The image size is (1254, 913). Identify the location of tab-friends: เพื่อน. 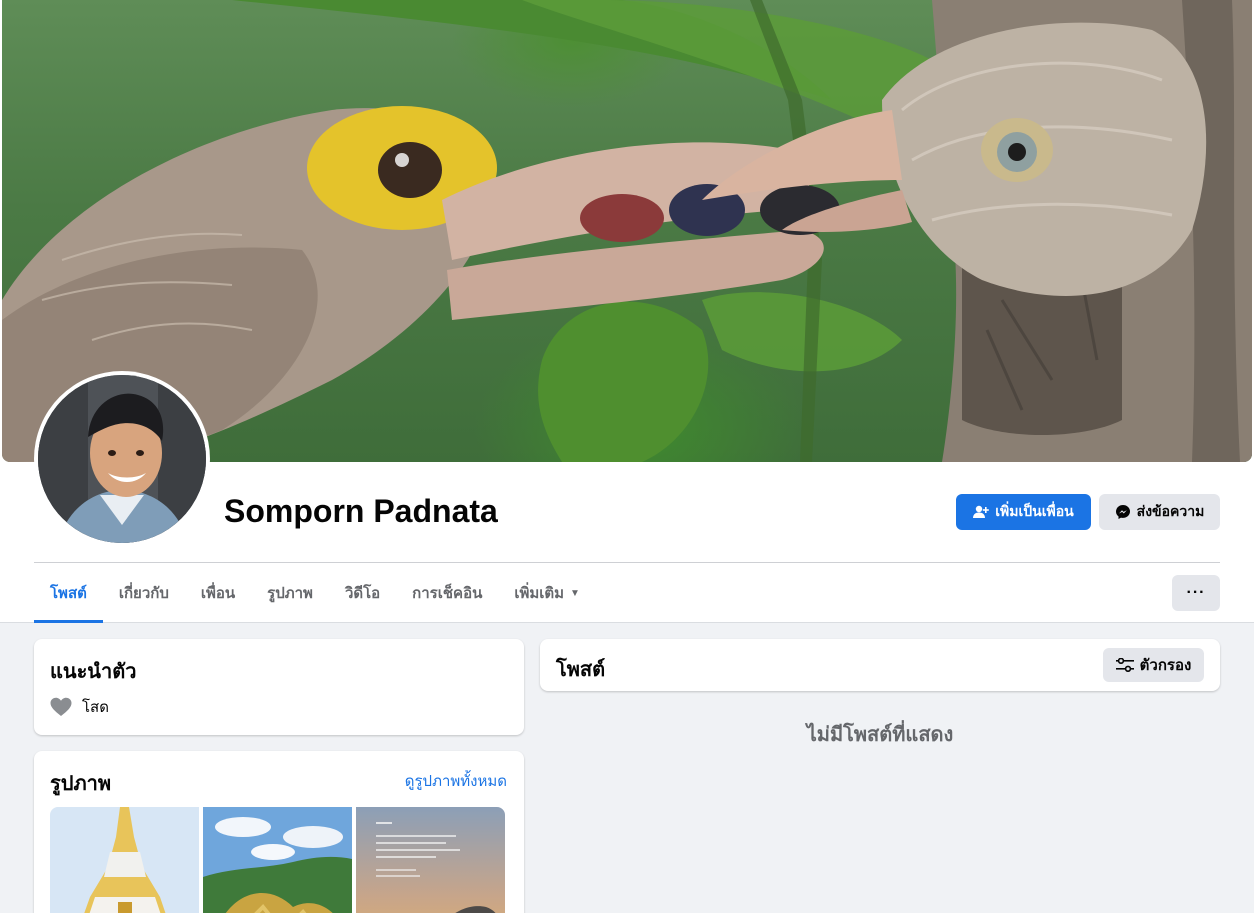
(218, 593).